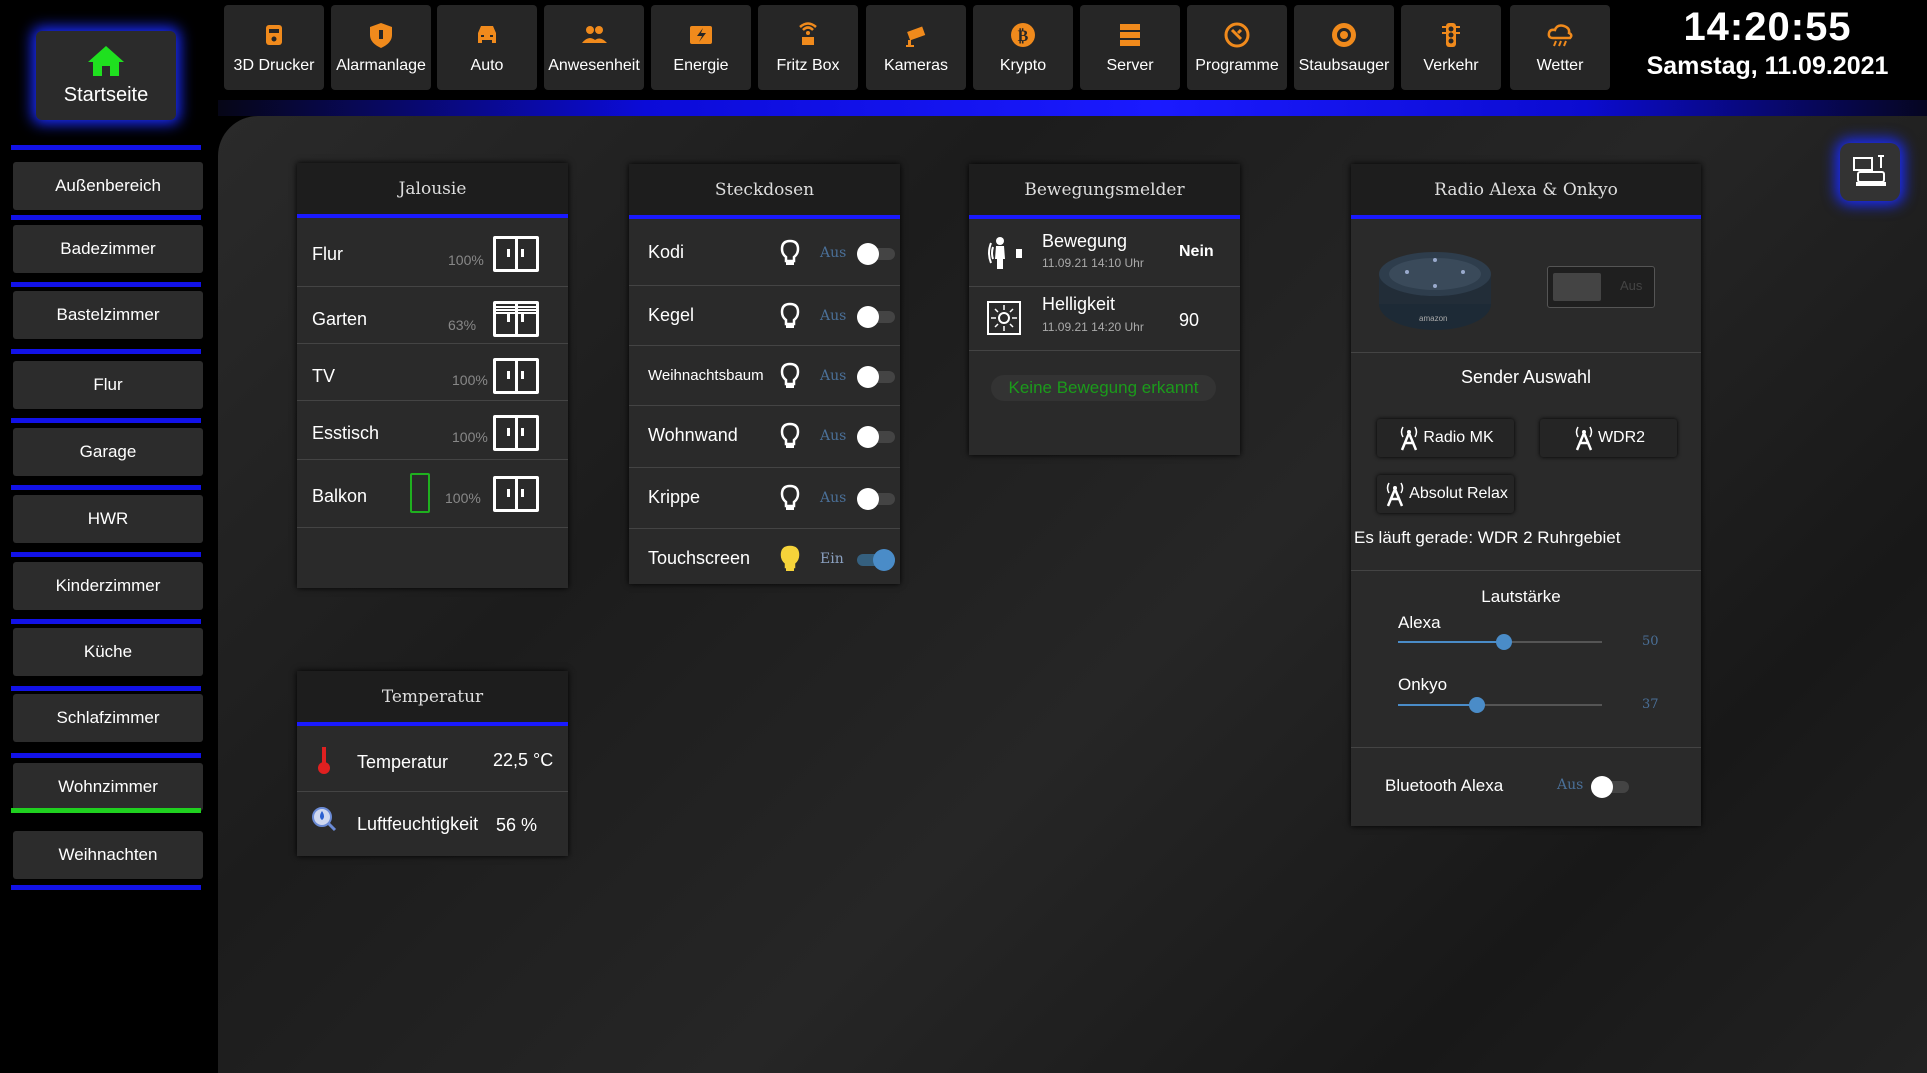  I want to click on sidebar-room-10: Weihnachten, so click(108, 855).